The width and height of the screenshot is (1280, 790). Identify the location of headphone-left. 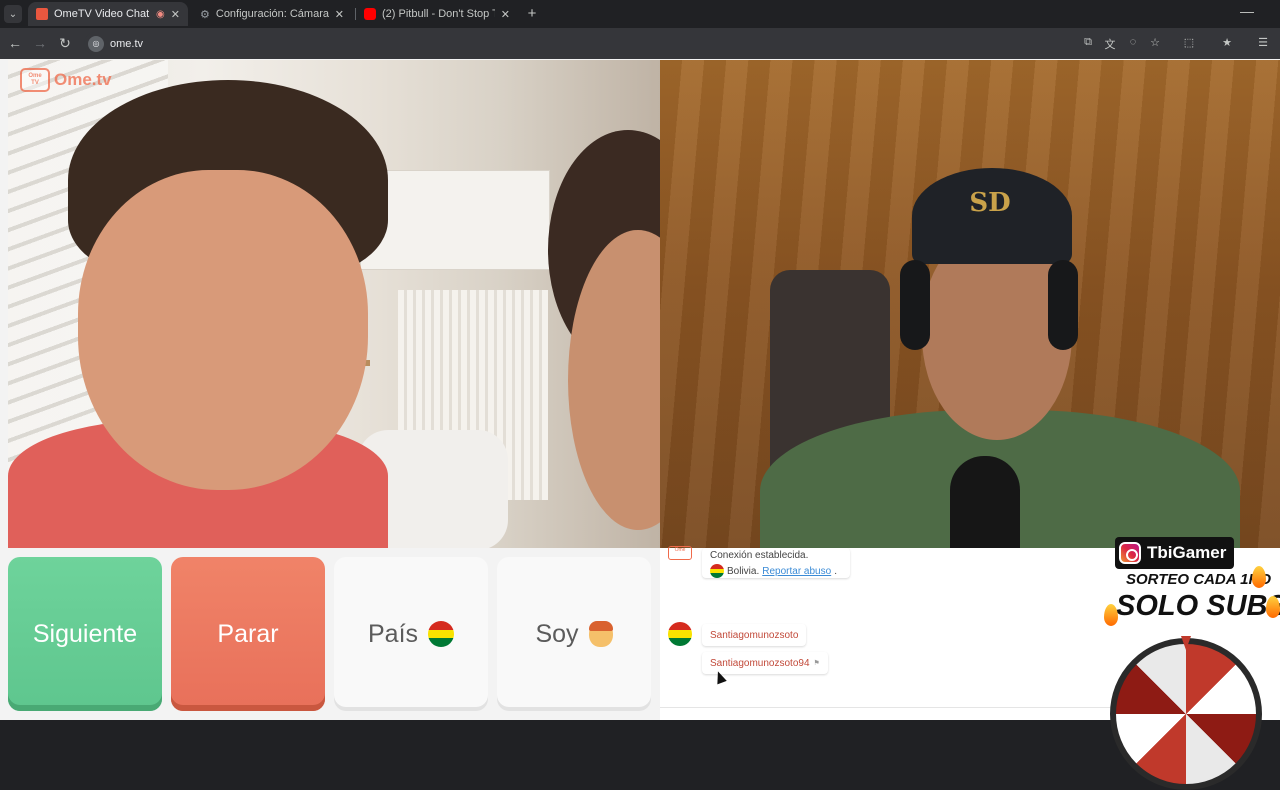
(915, 305).